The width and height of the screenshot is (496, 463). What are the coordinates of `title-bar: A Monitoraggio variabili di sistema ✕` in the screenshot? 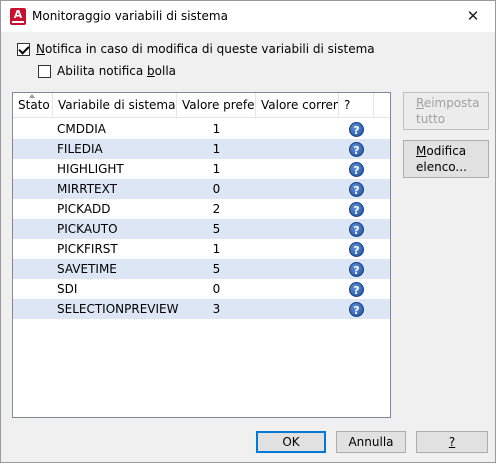 It's located at (248, 16).